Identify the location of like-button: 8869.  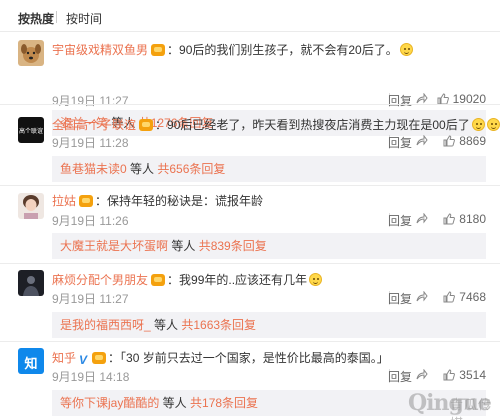
(464, 141).